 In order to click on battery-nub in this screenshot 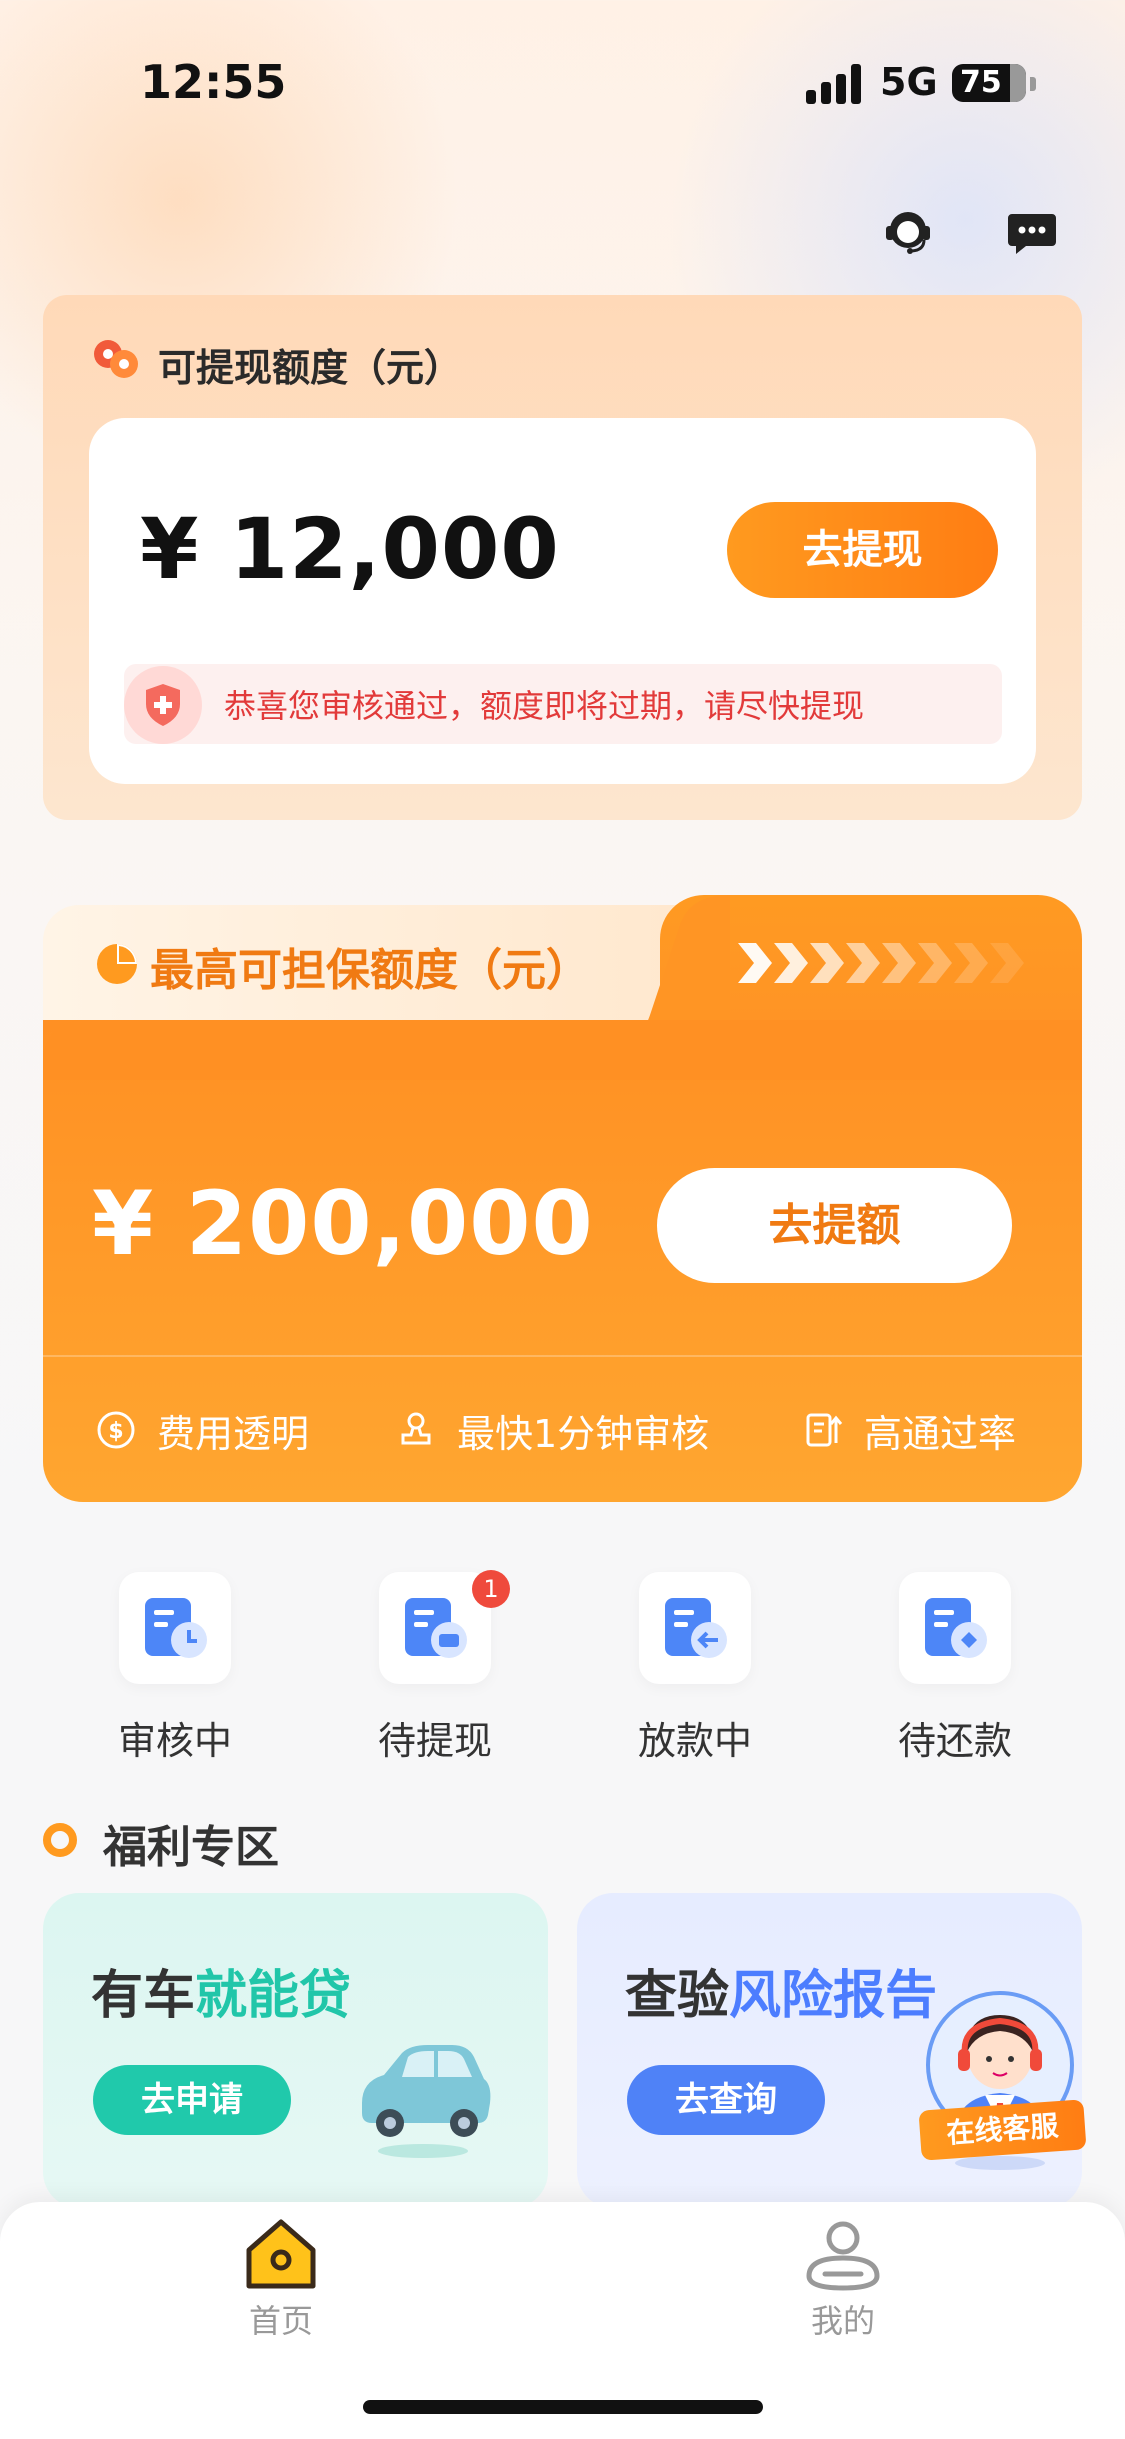, I will do `click(1033, 84)`.